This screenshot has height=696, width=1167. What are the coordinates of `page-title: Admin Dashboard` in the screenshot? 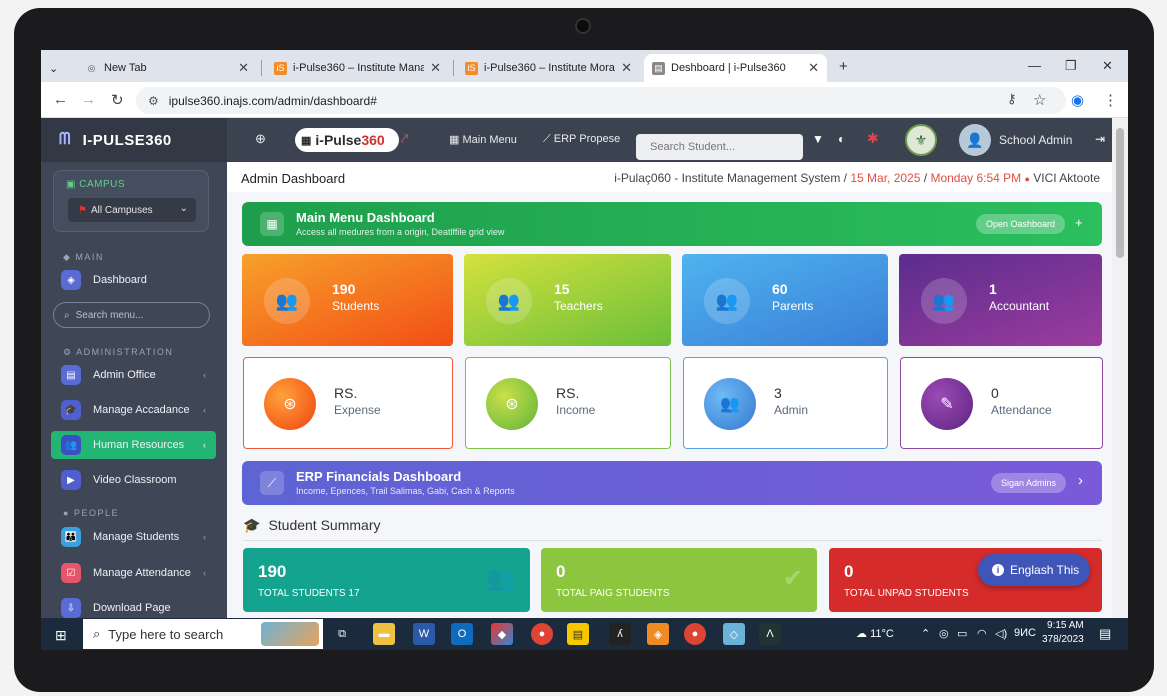 It's located at (293, 178).